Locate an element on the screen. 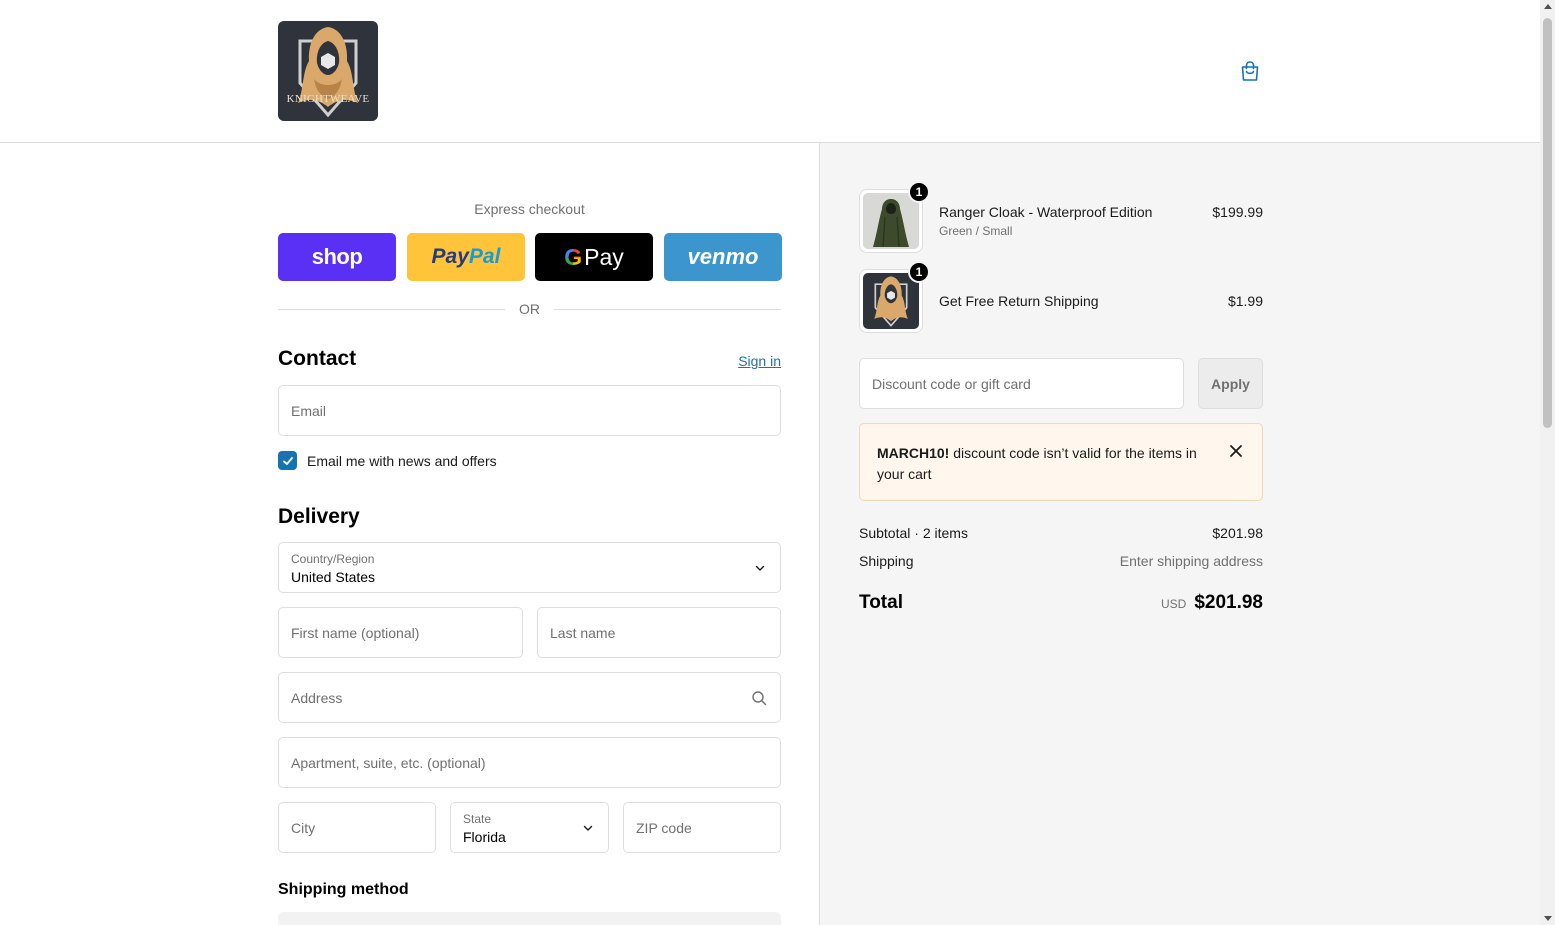  total-value: $201.98 is located at coordinates (1228, 602).